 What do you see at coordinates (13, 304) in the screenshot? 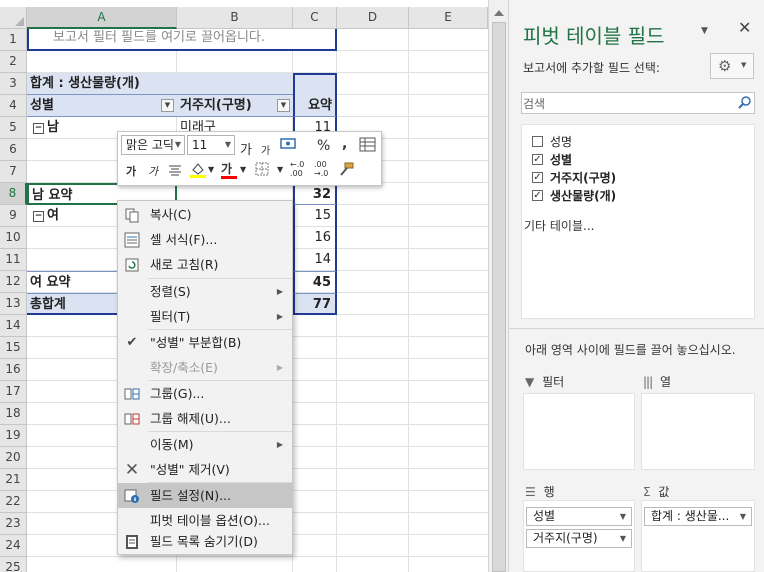
I see `row-header: 13` at bounding box center [13, 304].